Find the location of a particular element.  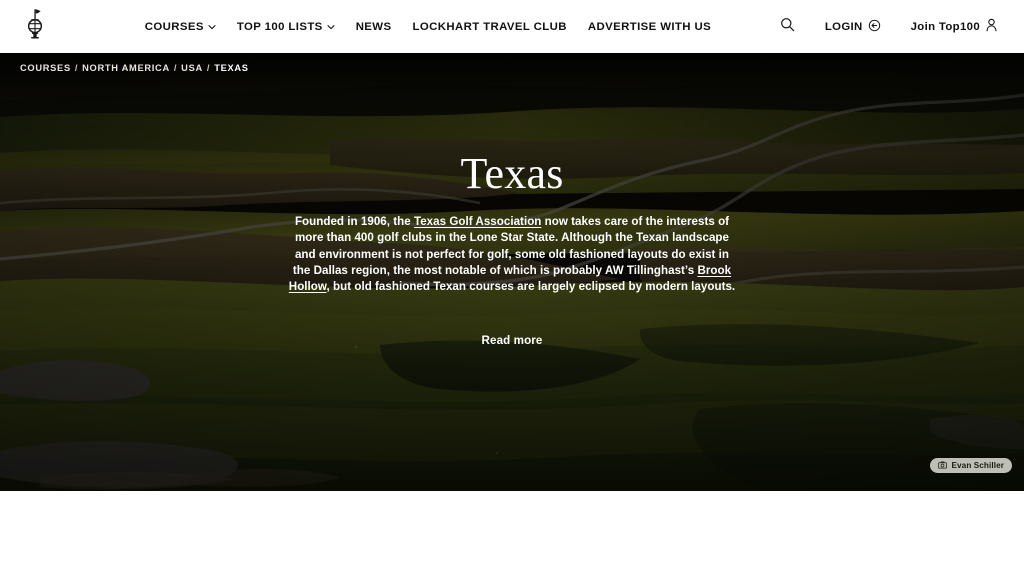

join-top100-button: Join Top100 is located at coordinates (954, 26).